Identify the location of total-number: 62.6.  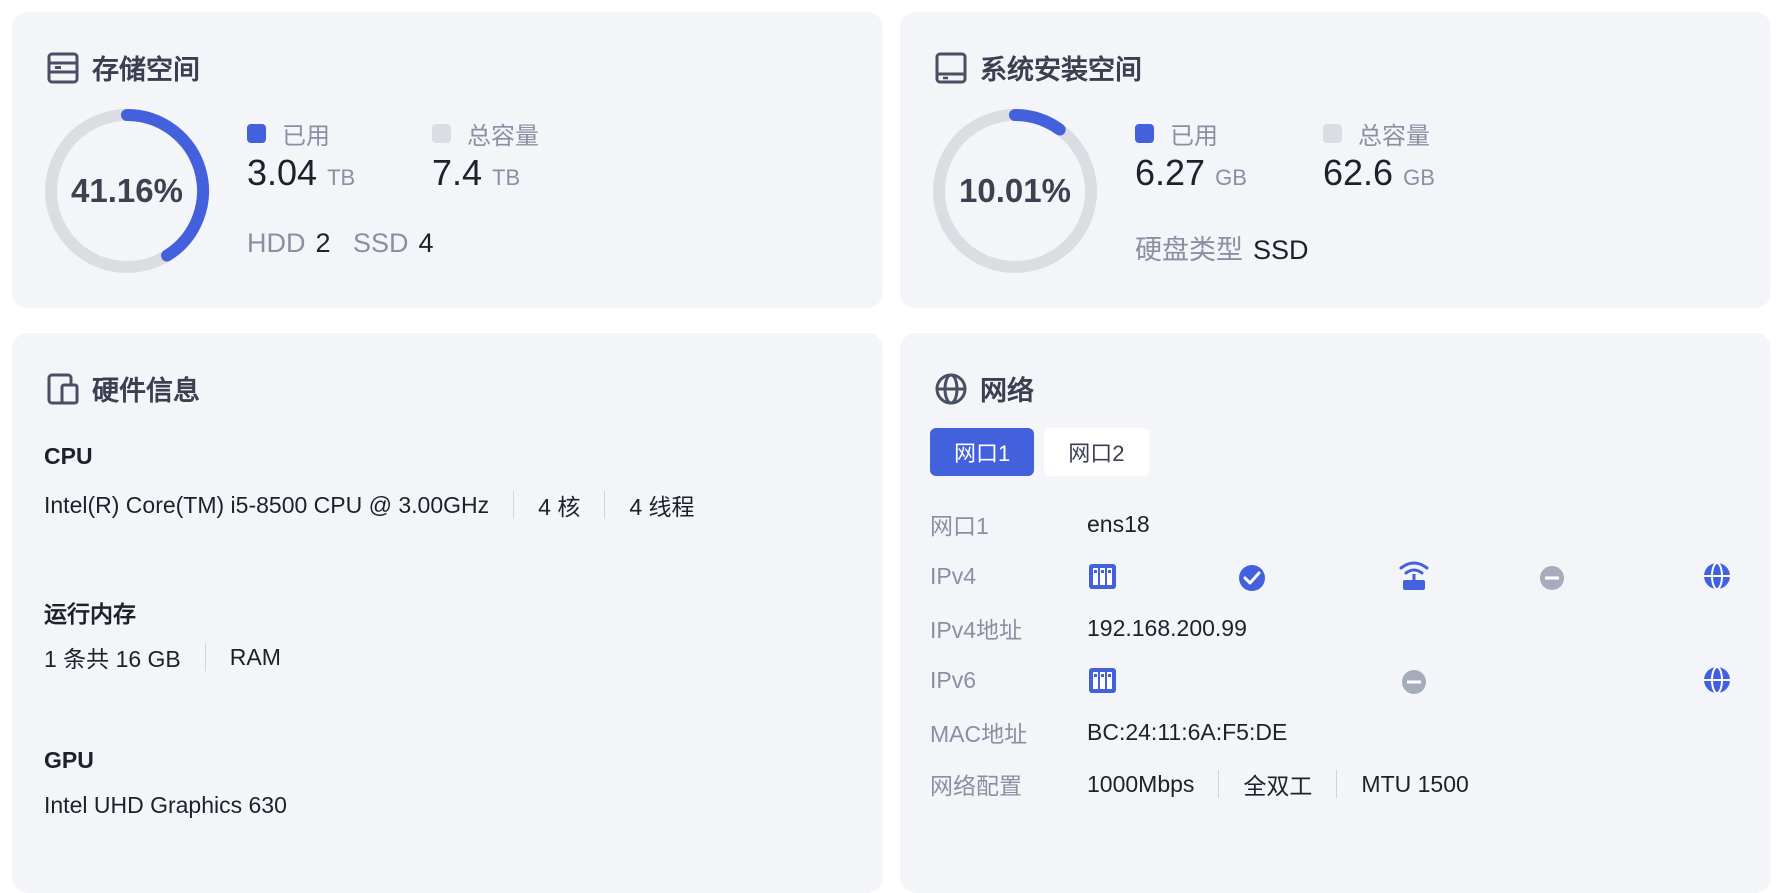
(1358, 172).